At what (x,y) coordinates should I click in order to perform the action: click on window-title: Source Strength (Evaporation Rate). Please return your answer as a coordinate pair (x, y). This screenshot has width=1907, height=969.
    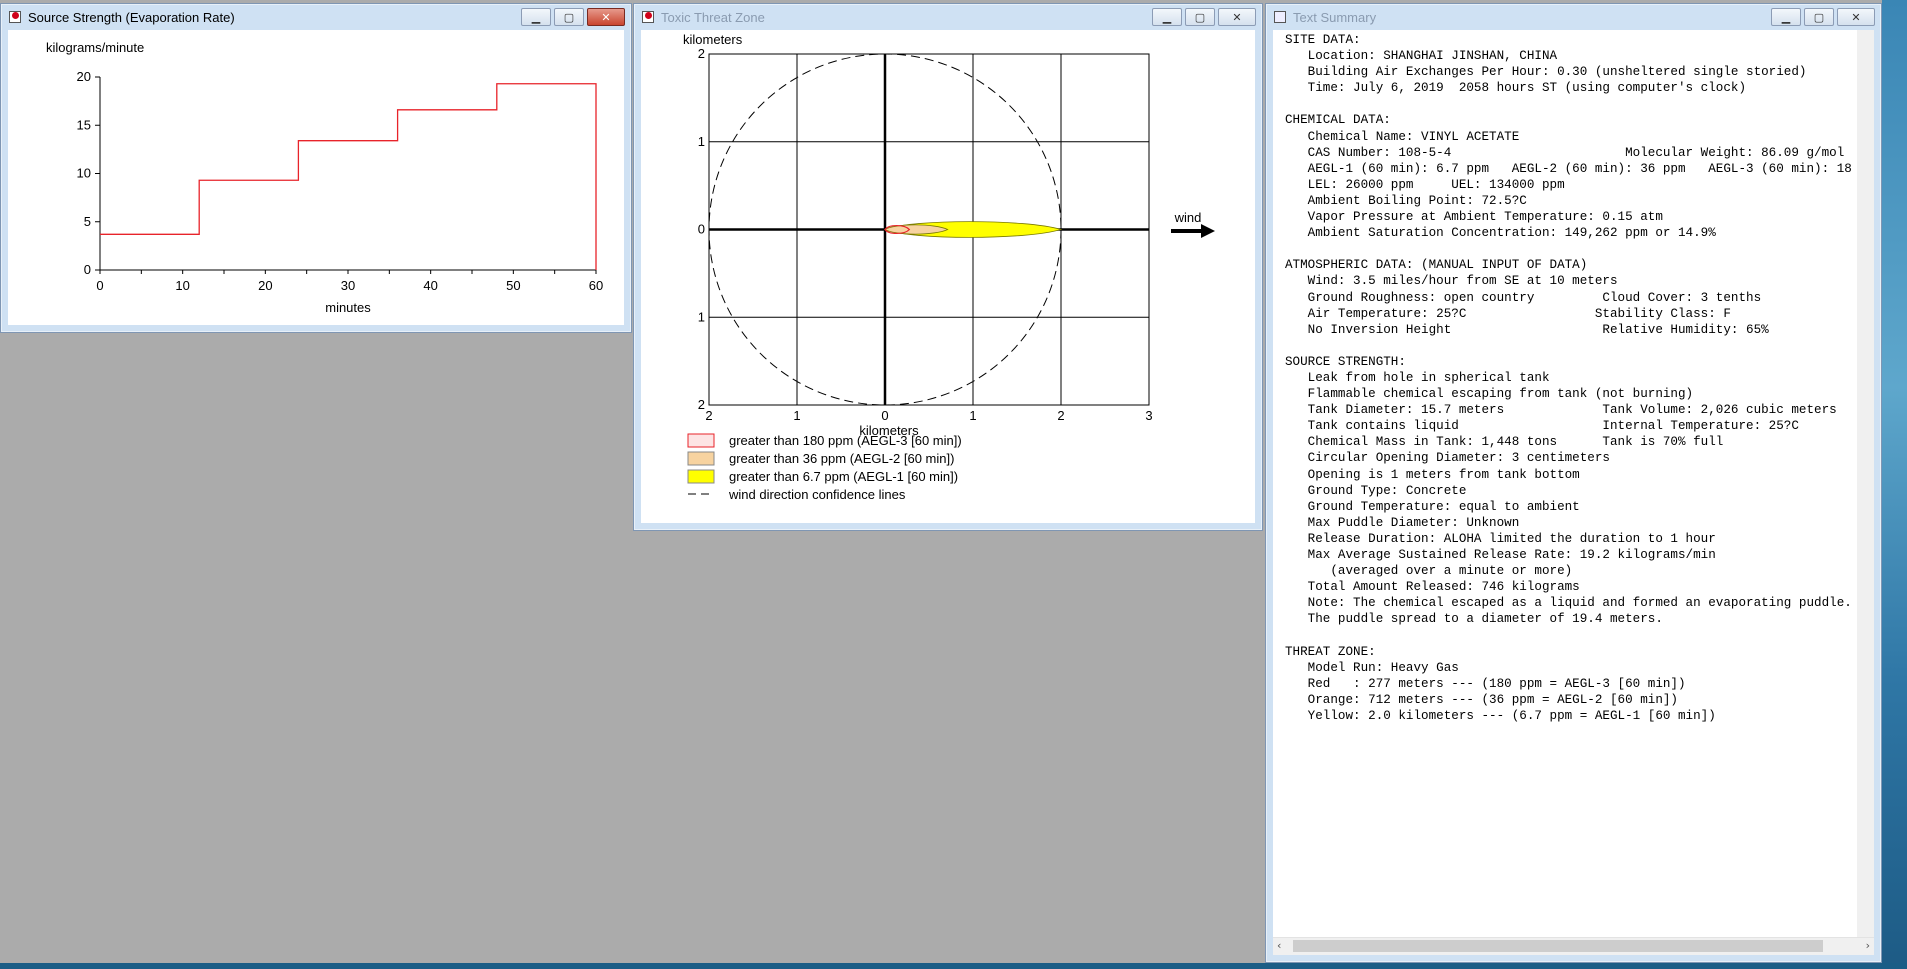
    Looking at the image, I should click on (131, 17).